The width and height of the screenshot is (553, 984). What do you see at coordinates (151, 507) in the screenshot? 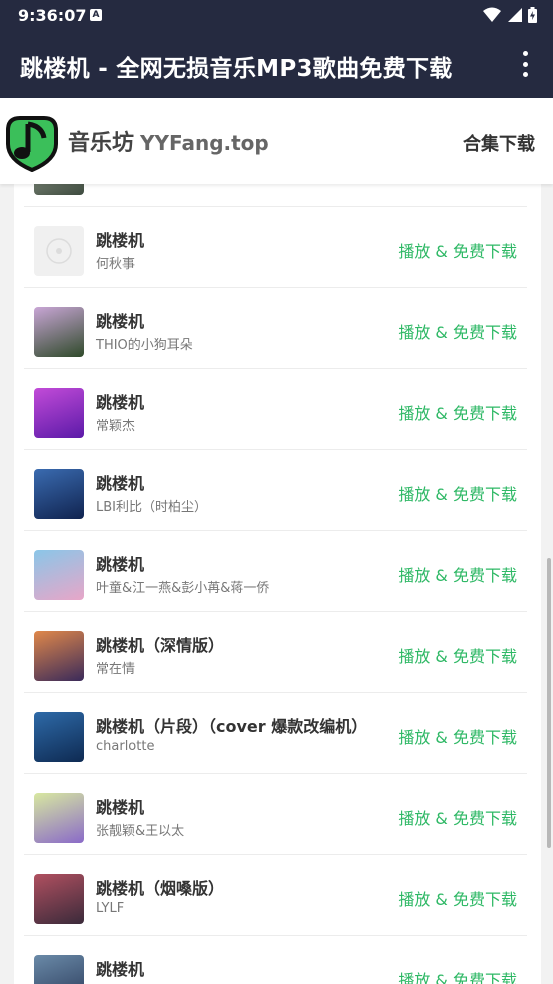
I see `song-artist: LBI利比（时柏尘）` at bounding box center [151, 507].